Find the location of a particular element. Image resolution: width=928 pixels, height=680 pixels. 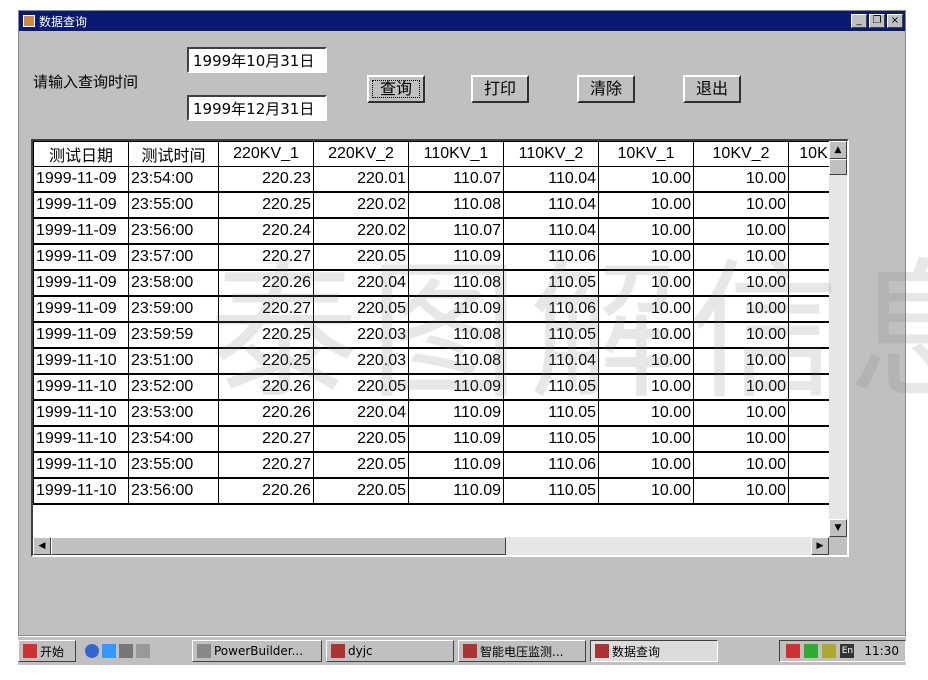

column-header: 110KV_2 is located at coordinates (551, 154).